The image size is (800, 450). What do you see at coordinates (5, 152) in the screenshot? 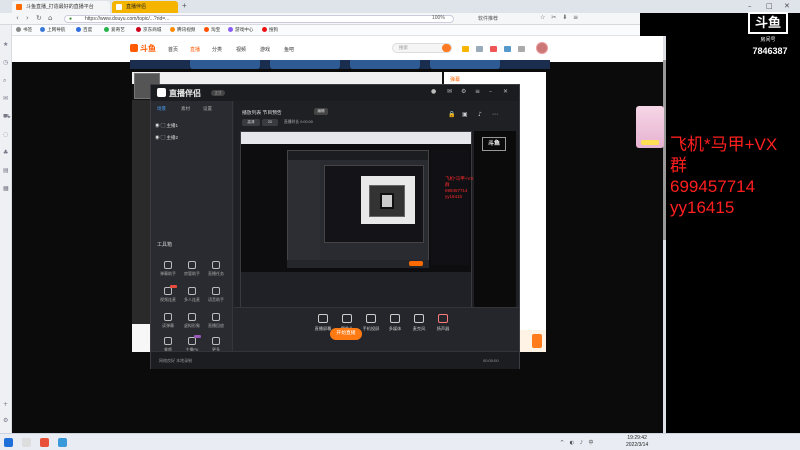
I see `game-icon: ♣` at bounding box center [5, 152].